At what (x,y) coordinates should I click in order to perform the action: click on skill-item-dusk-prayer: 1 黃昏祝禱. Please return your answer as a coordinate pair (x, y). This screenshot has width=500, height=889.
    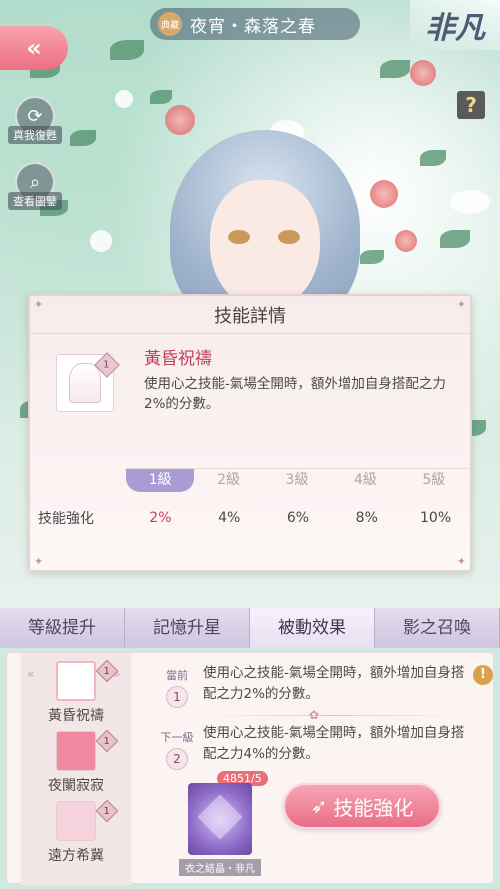
    Looking at the image, I should click on (76, 692).